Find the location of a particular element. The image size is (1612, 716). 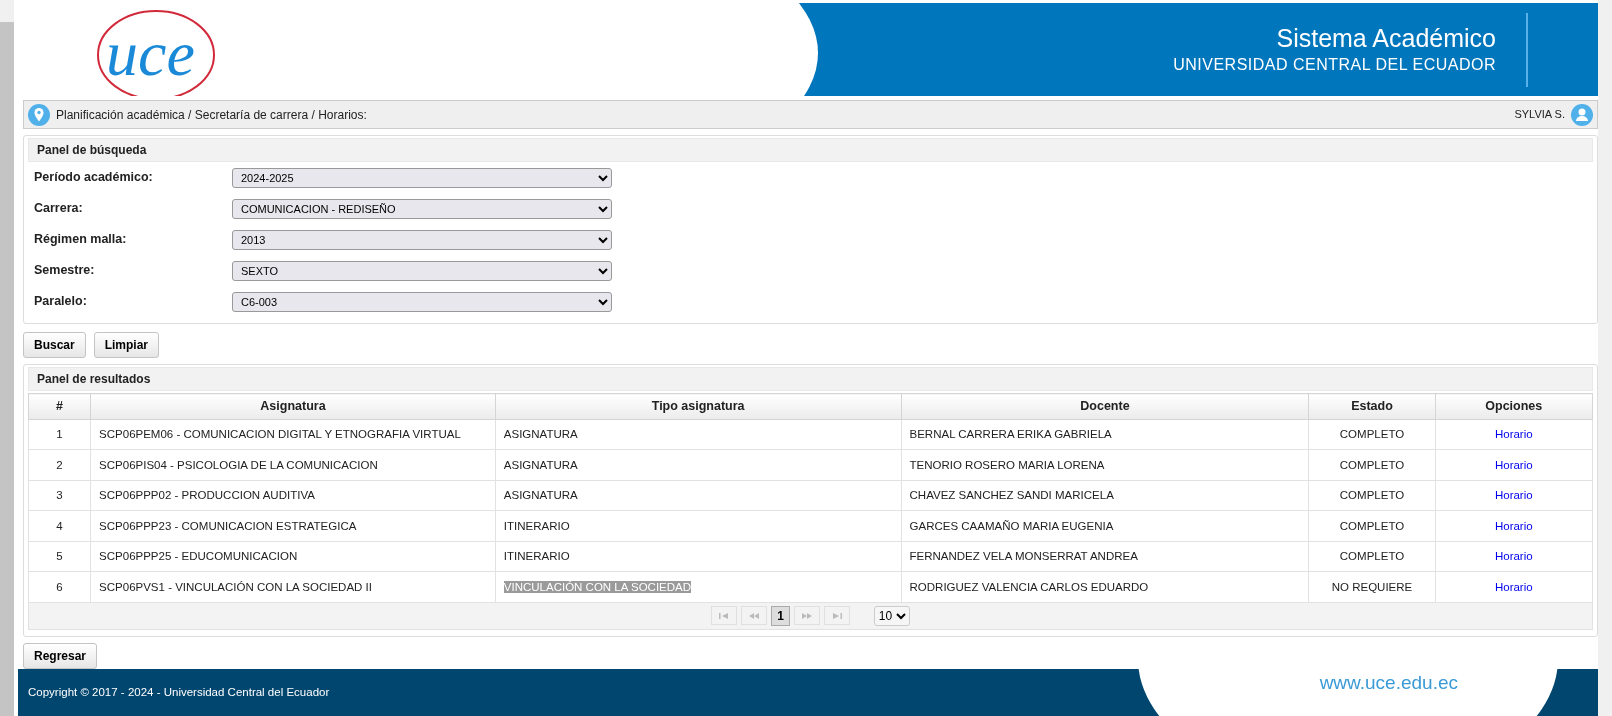

location-pin-icon is located at coordinates (39, 114).